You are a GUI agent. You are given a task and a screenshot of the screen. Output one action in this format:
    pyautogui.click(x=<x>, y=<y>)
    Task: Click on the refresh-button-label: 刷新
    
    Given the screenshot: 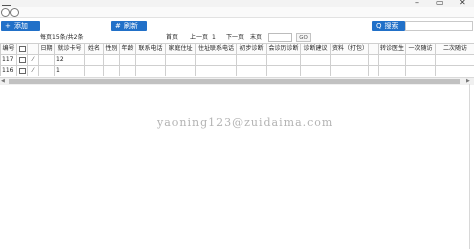 What is the action you would take?
    pyautogui.click(x=130, y=26)
    